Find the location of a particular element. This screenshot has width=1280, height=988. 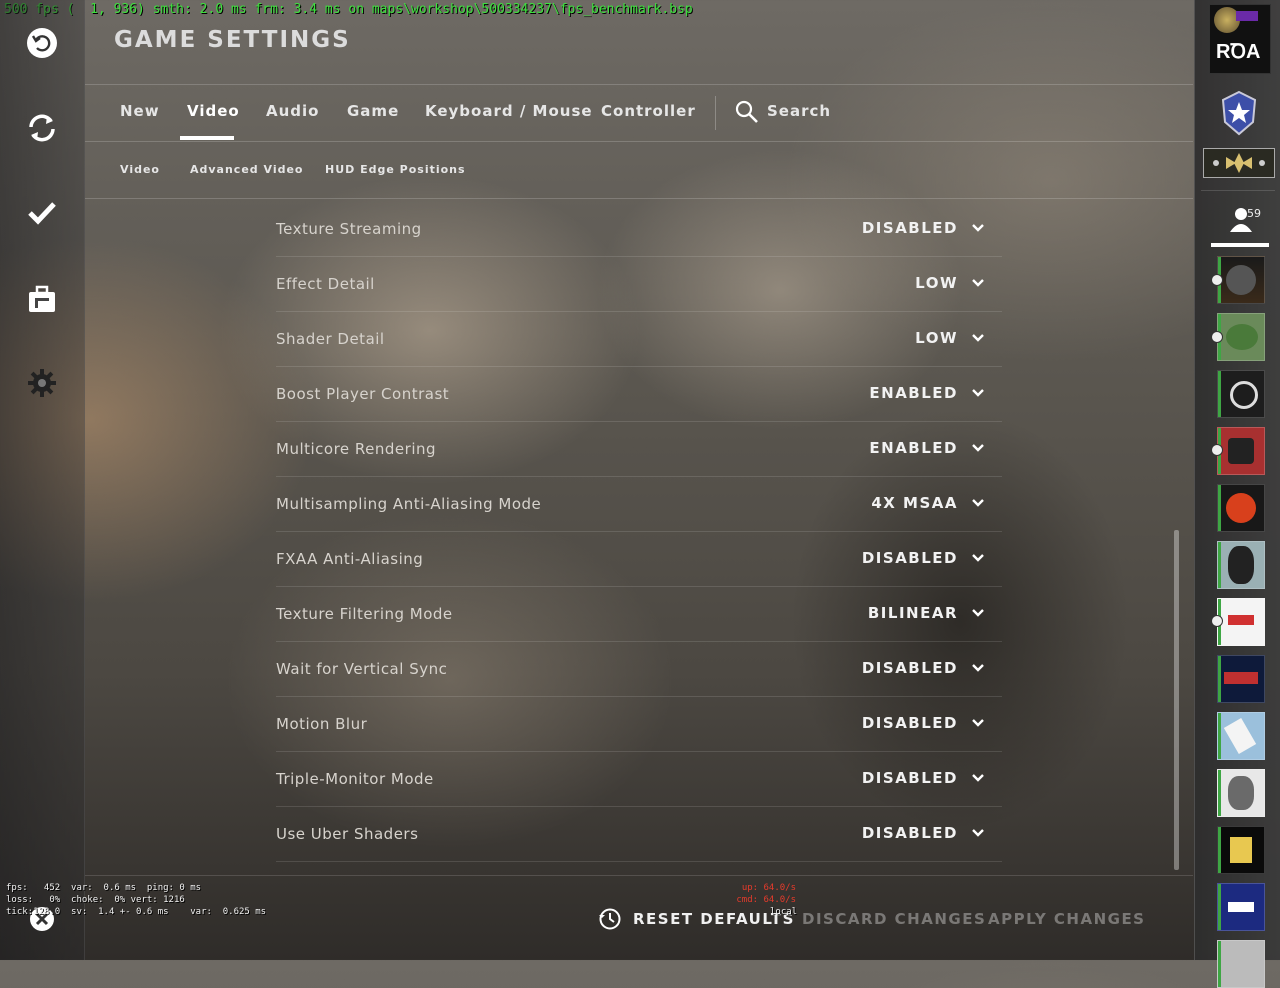

setting-dropdown-texture-filtering-mode: BILINEAR is located at coordinates (913, 613).